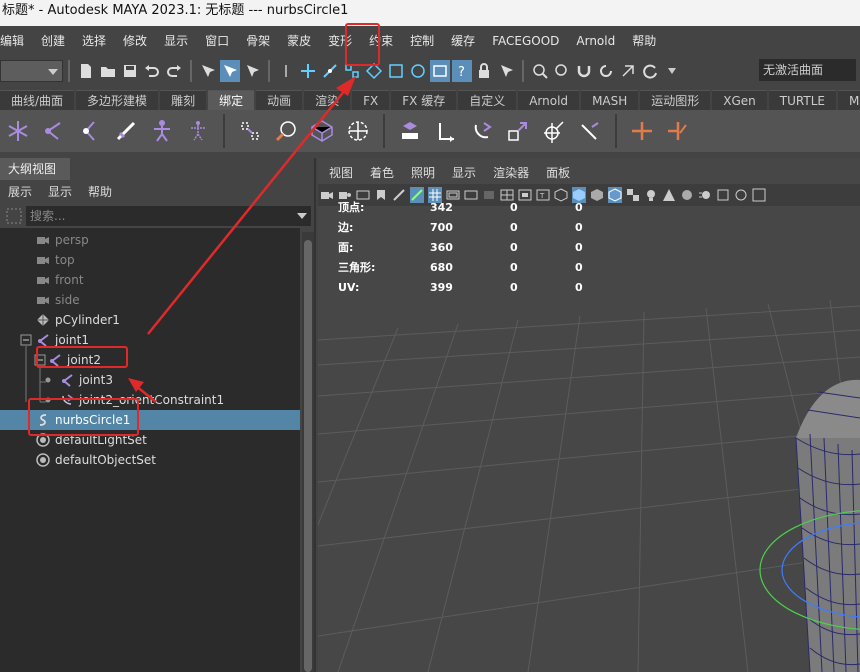 The width and height of the screenshot is (860, 672). I want to click on shelf-tab-turtle: TURTLE, so click(802, 100).